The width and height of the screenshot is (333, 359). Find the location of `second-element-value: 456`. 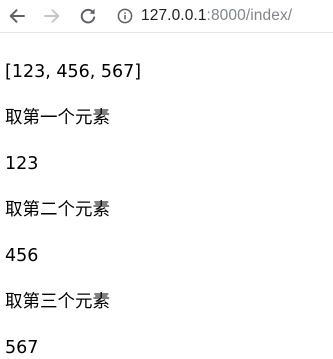

second-element-value: 456 is located at coordinates (22, 256).